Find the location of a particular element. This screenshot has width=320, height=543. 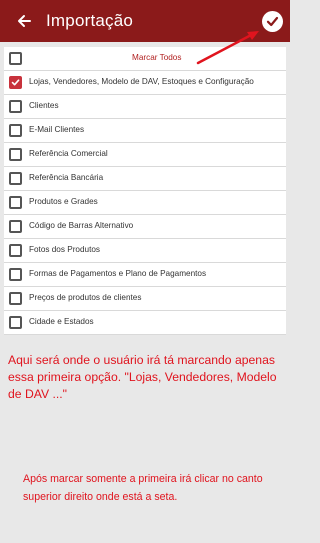

list-item: Código de Barras Alternativo is located at coordinates (145, 227).